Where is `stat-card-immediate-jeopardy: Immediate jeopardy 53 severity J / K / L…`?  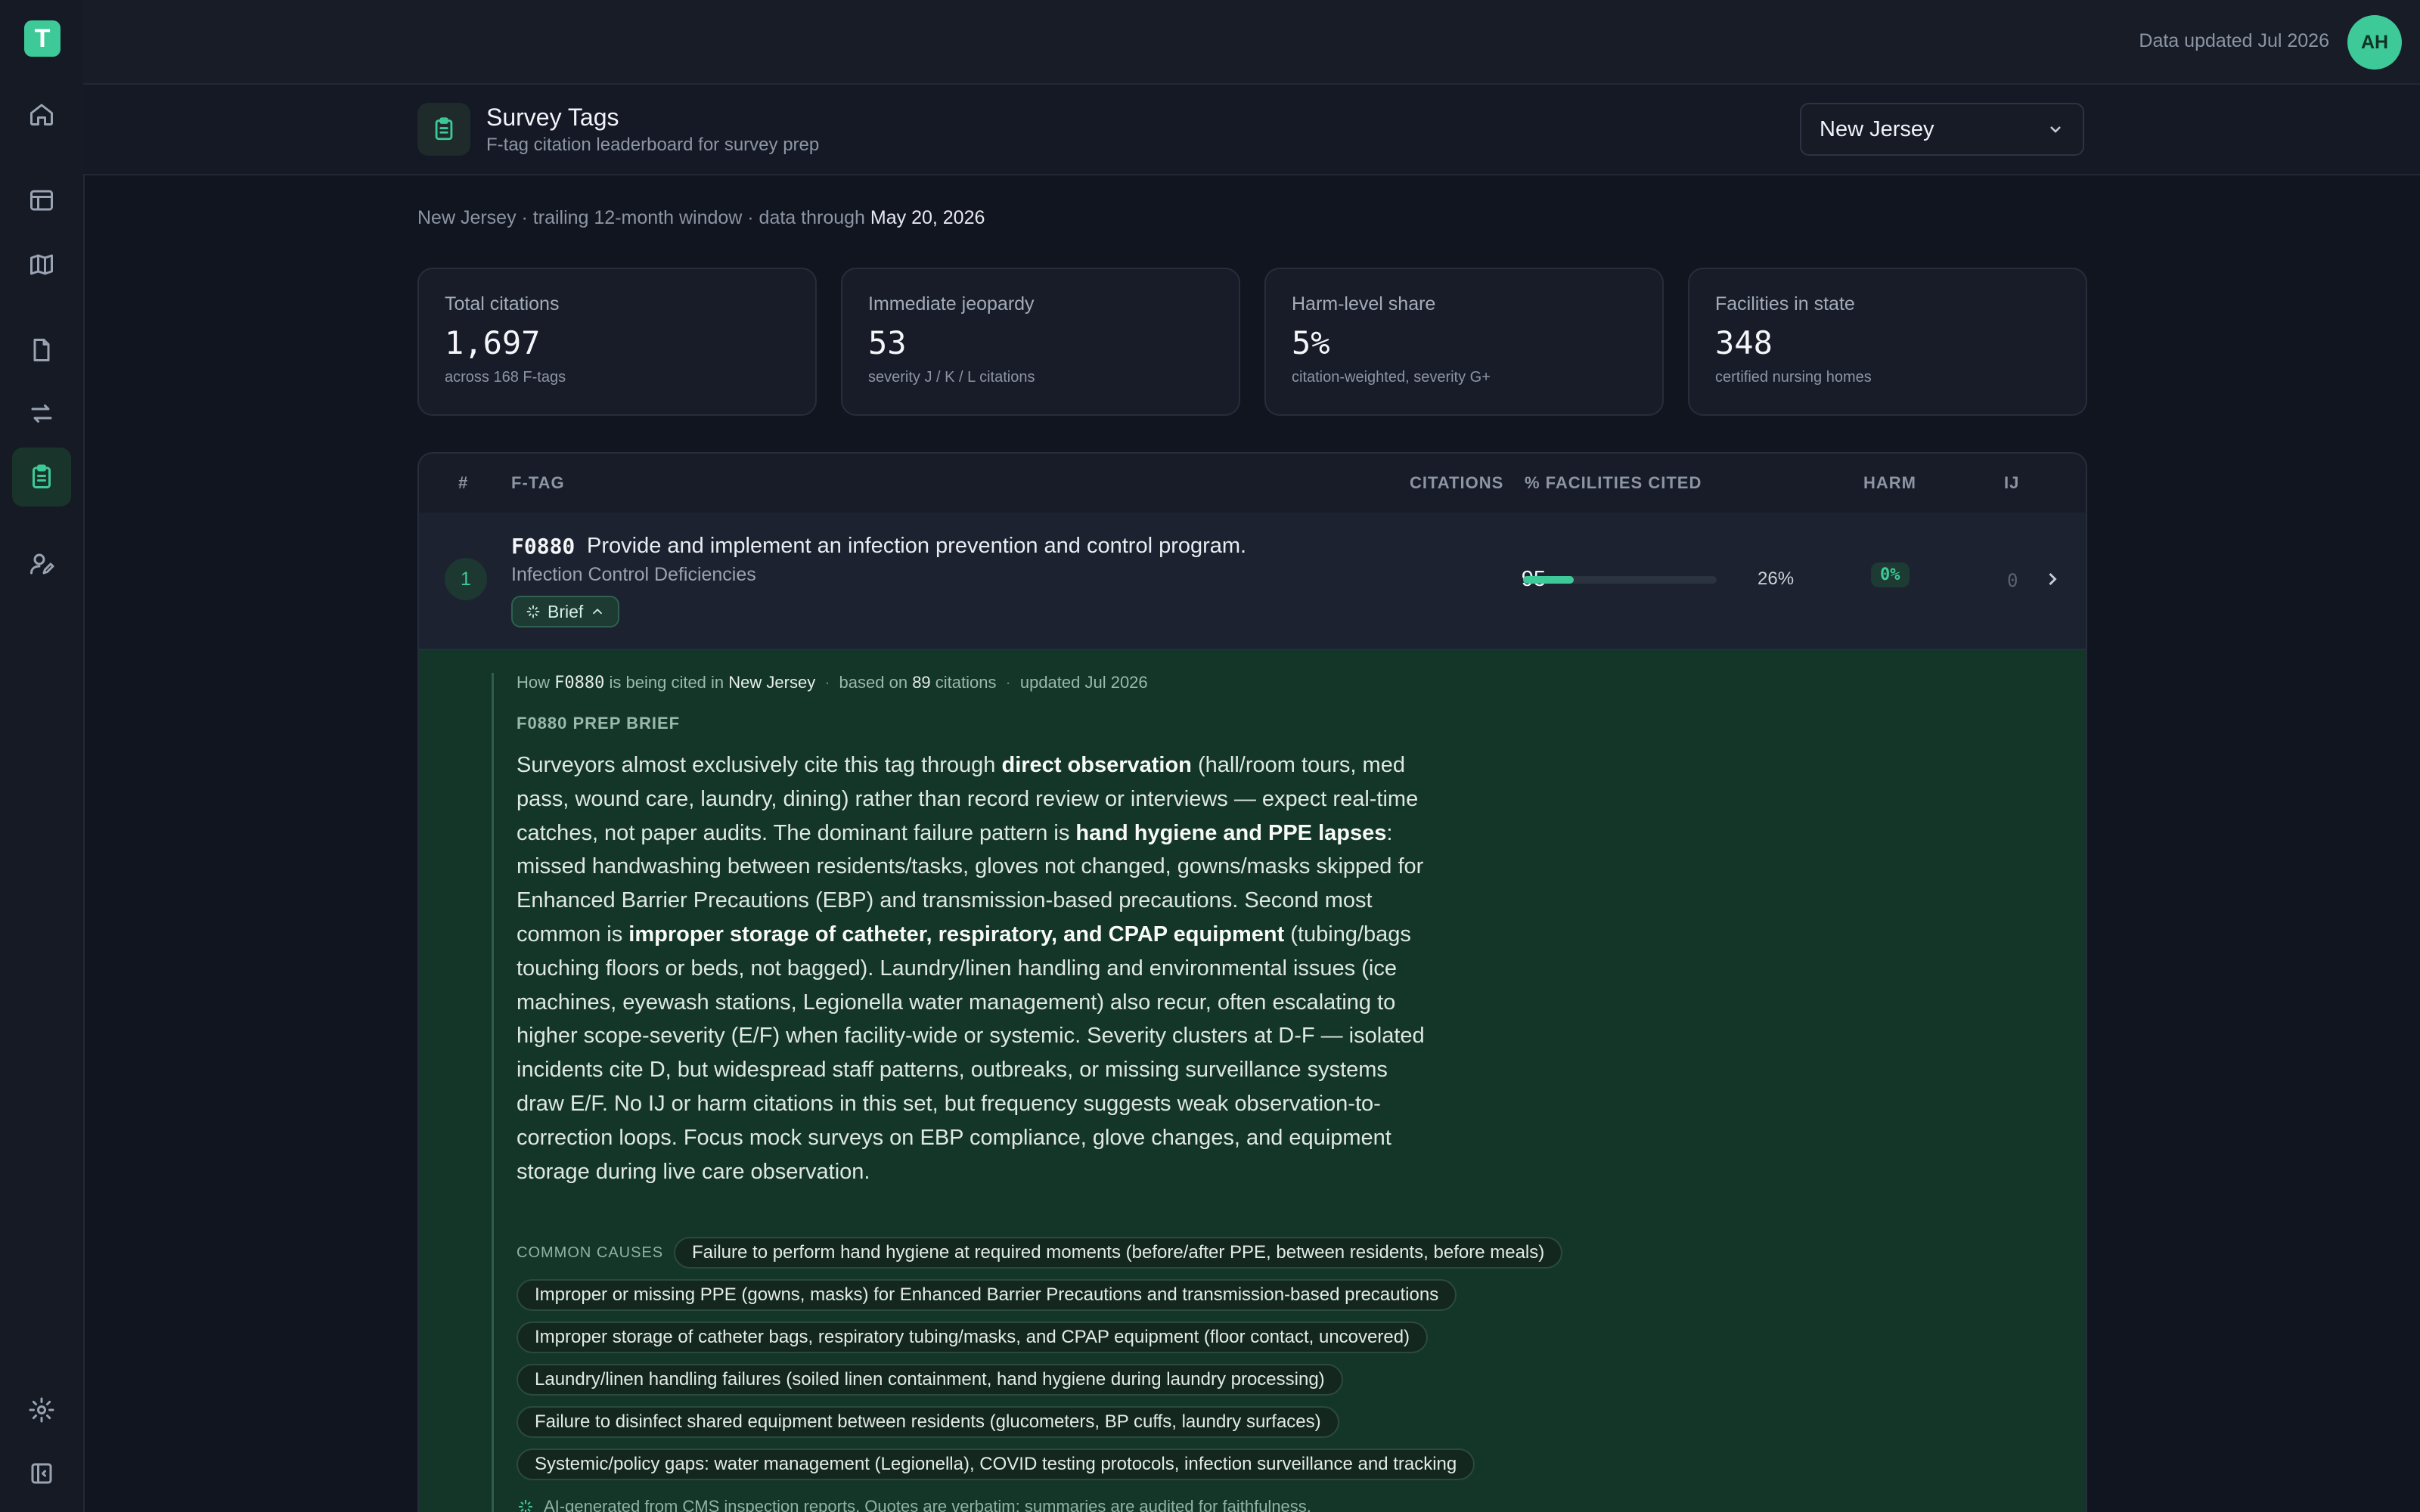 stat-card-immediate-jeopardy: Immediate jeopardy 53 severity J / K / L… is located at coordinates (1040, 342).